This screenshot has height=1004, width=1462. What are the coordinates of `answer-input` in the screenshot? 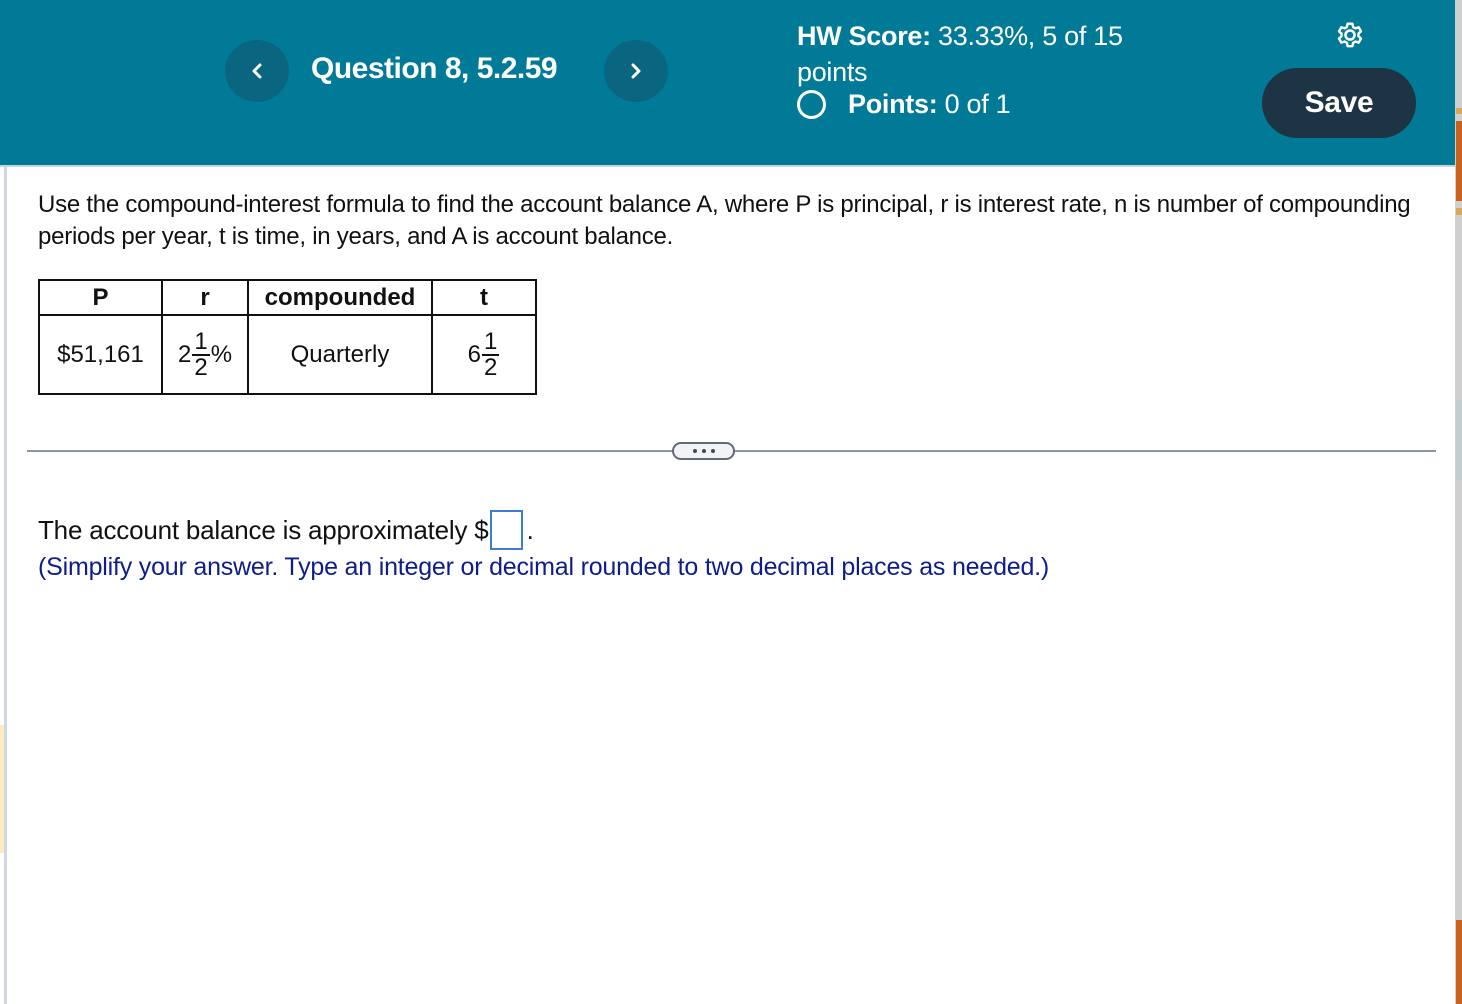 It's located at (506, 530).